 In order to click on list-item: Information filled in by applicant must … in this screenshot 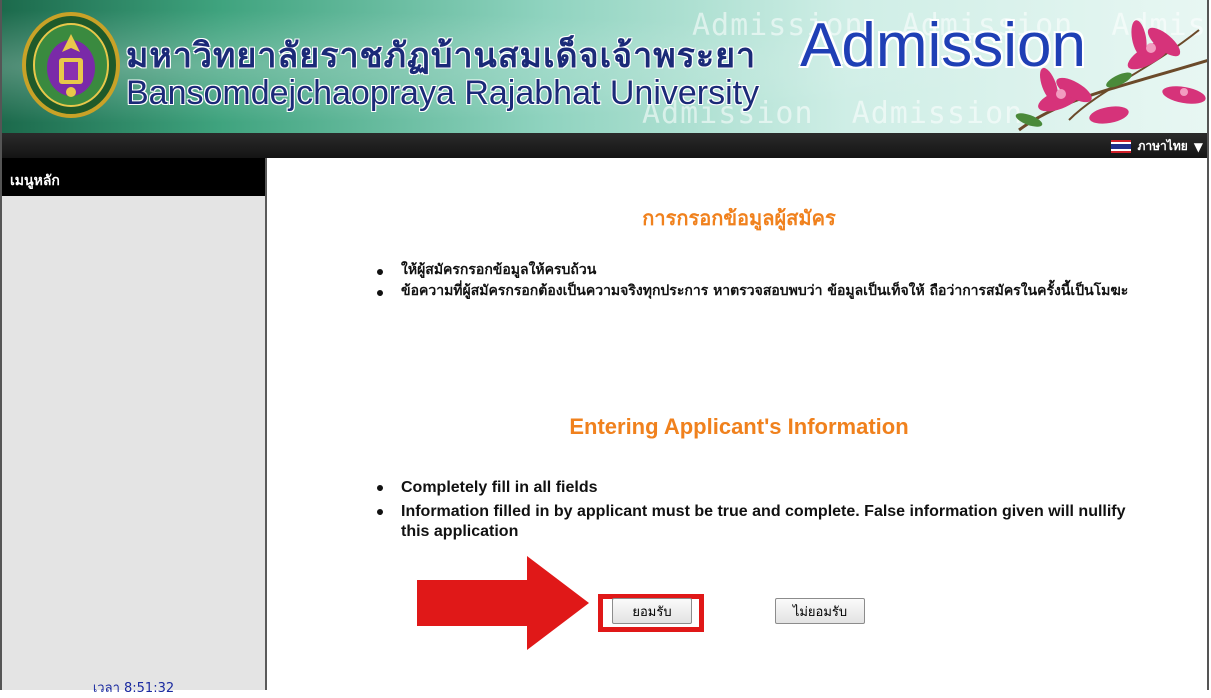, I will do `click(749, 522)`.